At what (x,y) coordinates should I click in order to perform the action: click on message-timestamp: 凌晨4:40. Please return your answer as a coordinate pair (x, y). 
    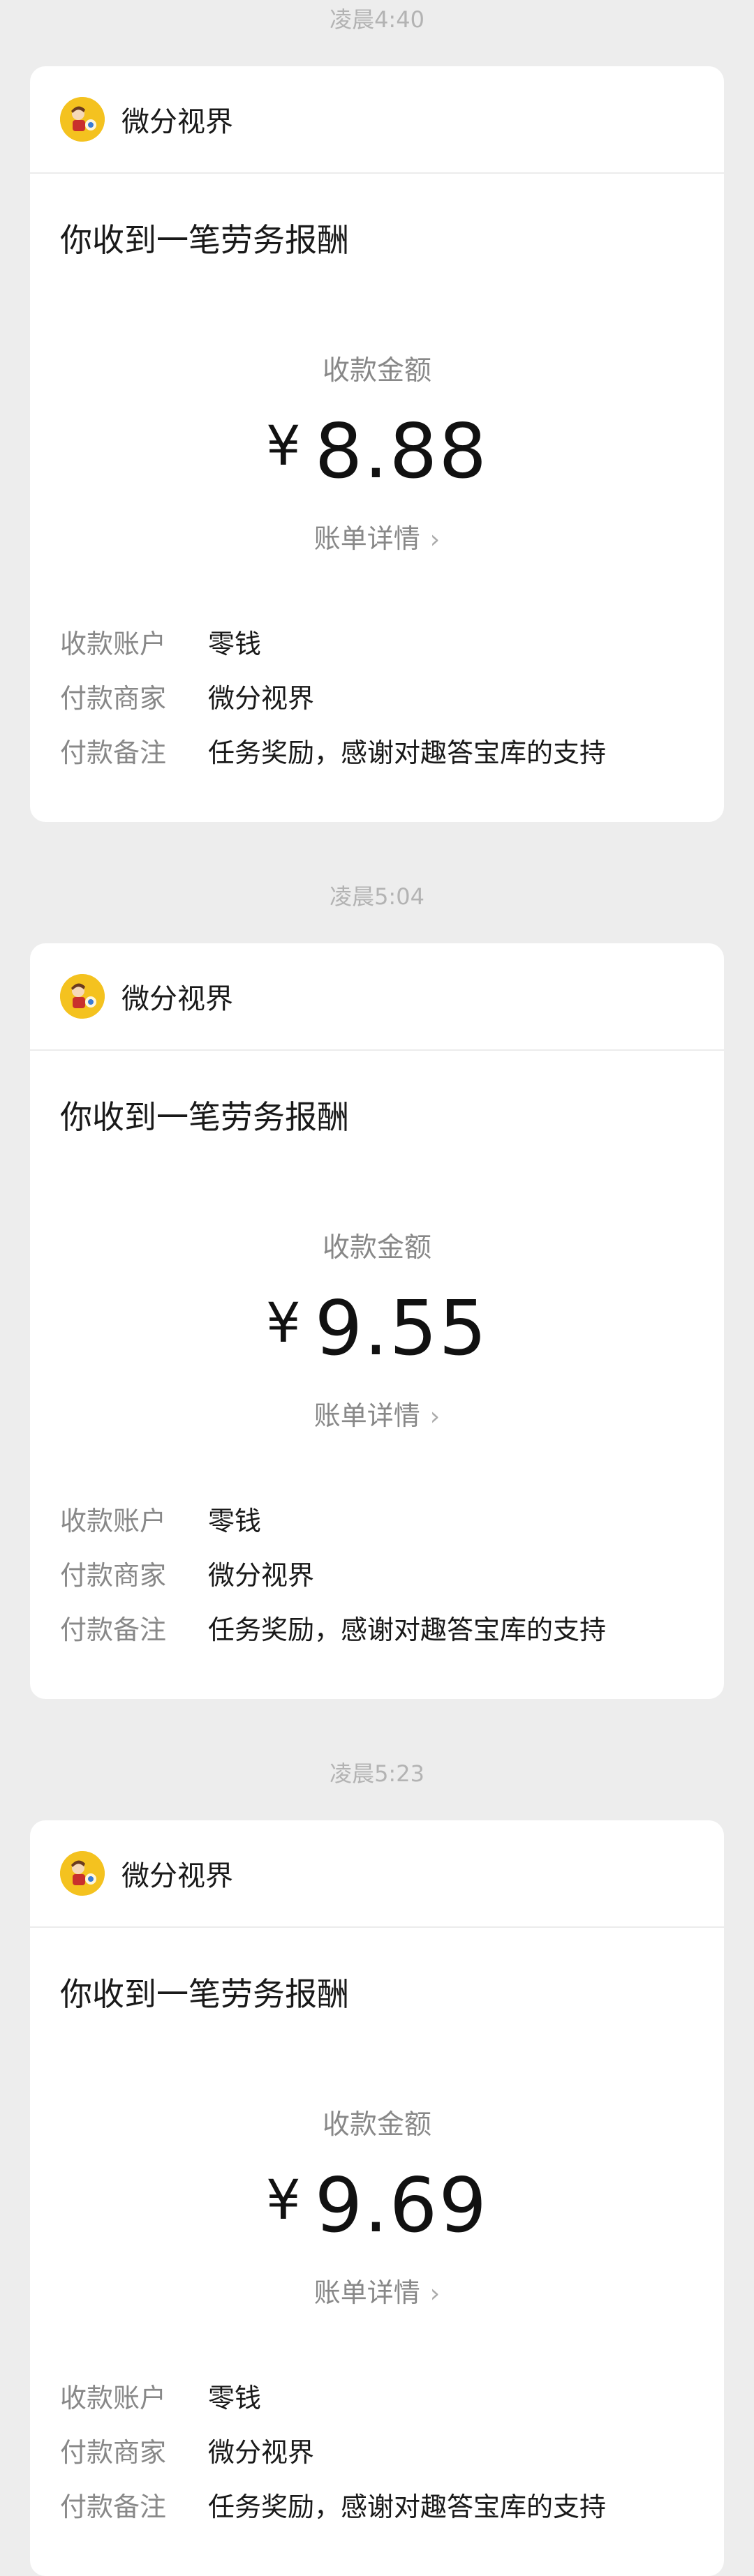
    Looking at the image, I should click on (377, 19).